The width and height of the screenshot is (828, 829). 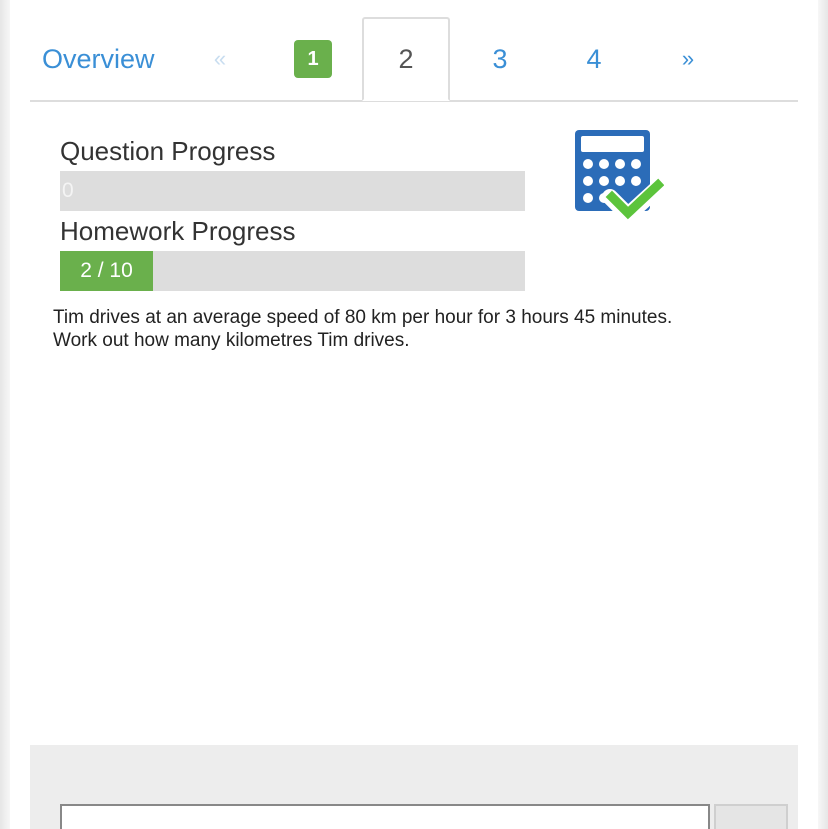 What do you see at coordinates (688, 59) in the screenshot?
I see `tab-next: »` at bounding box center [688, 59].